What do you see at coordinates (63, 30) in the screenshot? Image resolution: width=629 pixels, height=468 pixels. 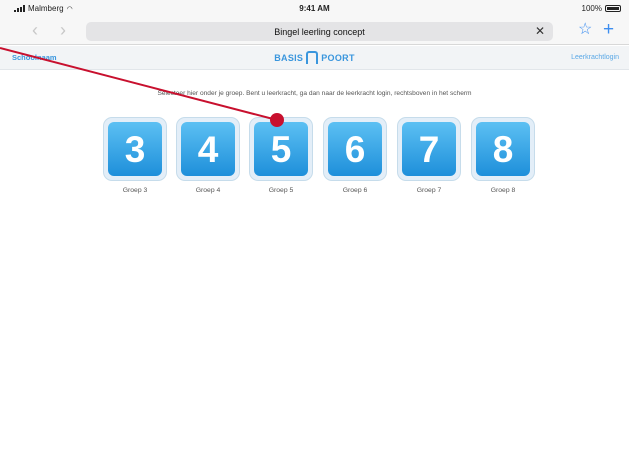 I see `chevron-right-icon: ›` at bounding box center [63, 30].